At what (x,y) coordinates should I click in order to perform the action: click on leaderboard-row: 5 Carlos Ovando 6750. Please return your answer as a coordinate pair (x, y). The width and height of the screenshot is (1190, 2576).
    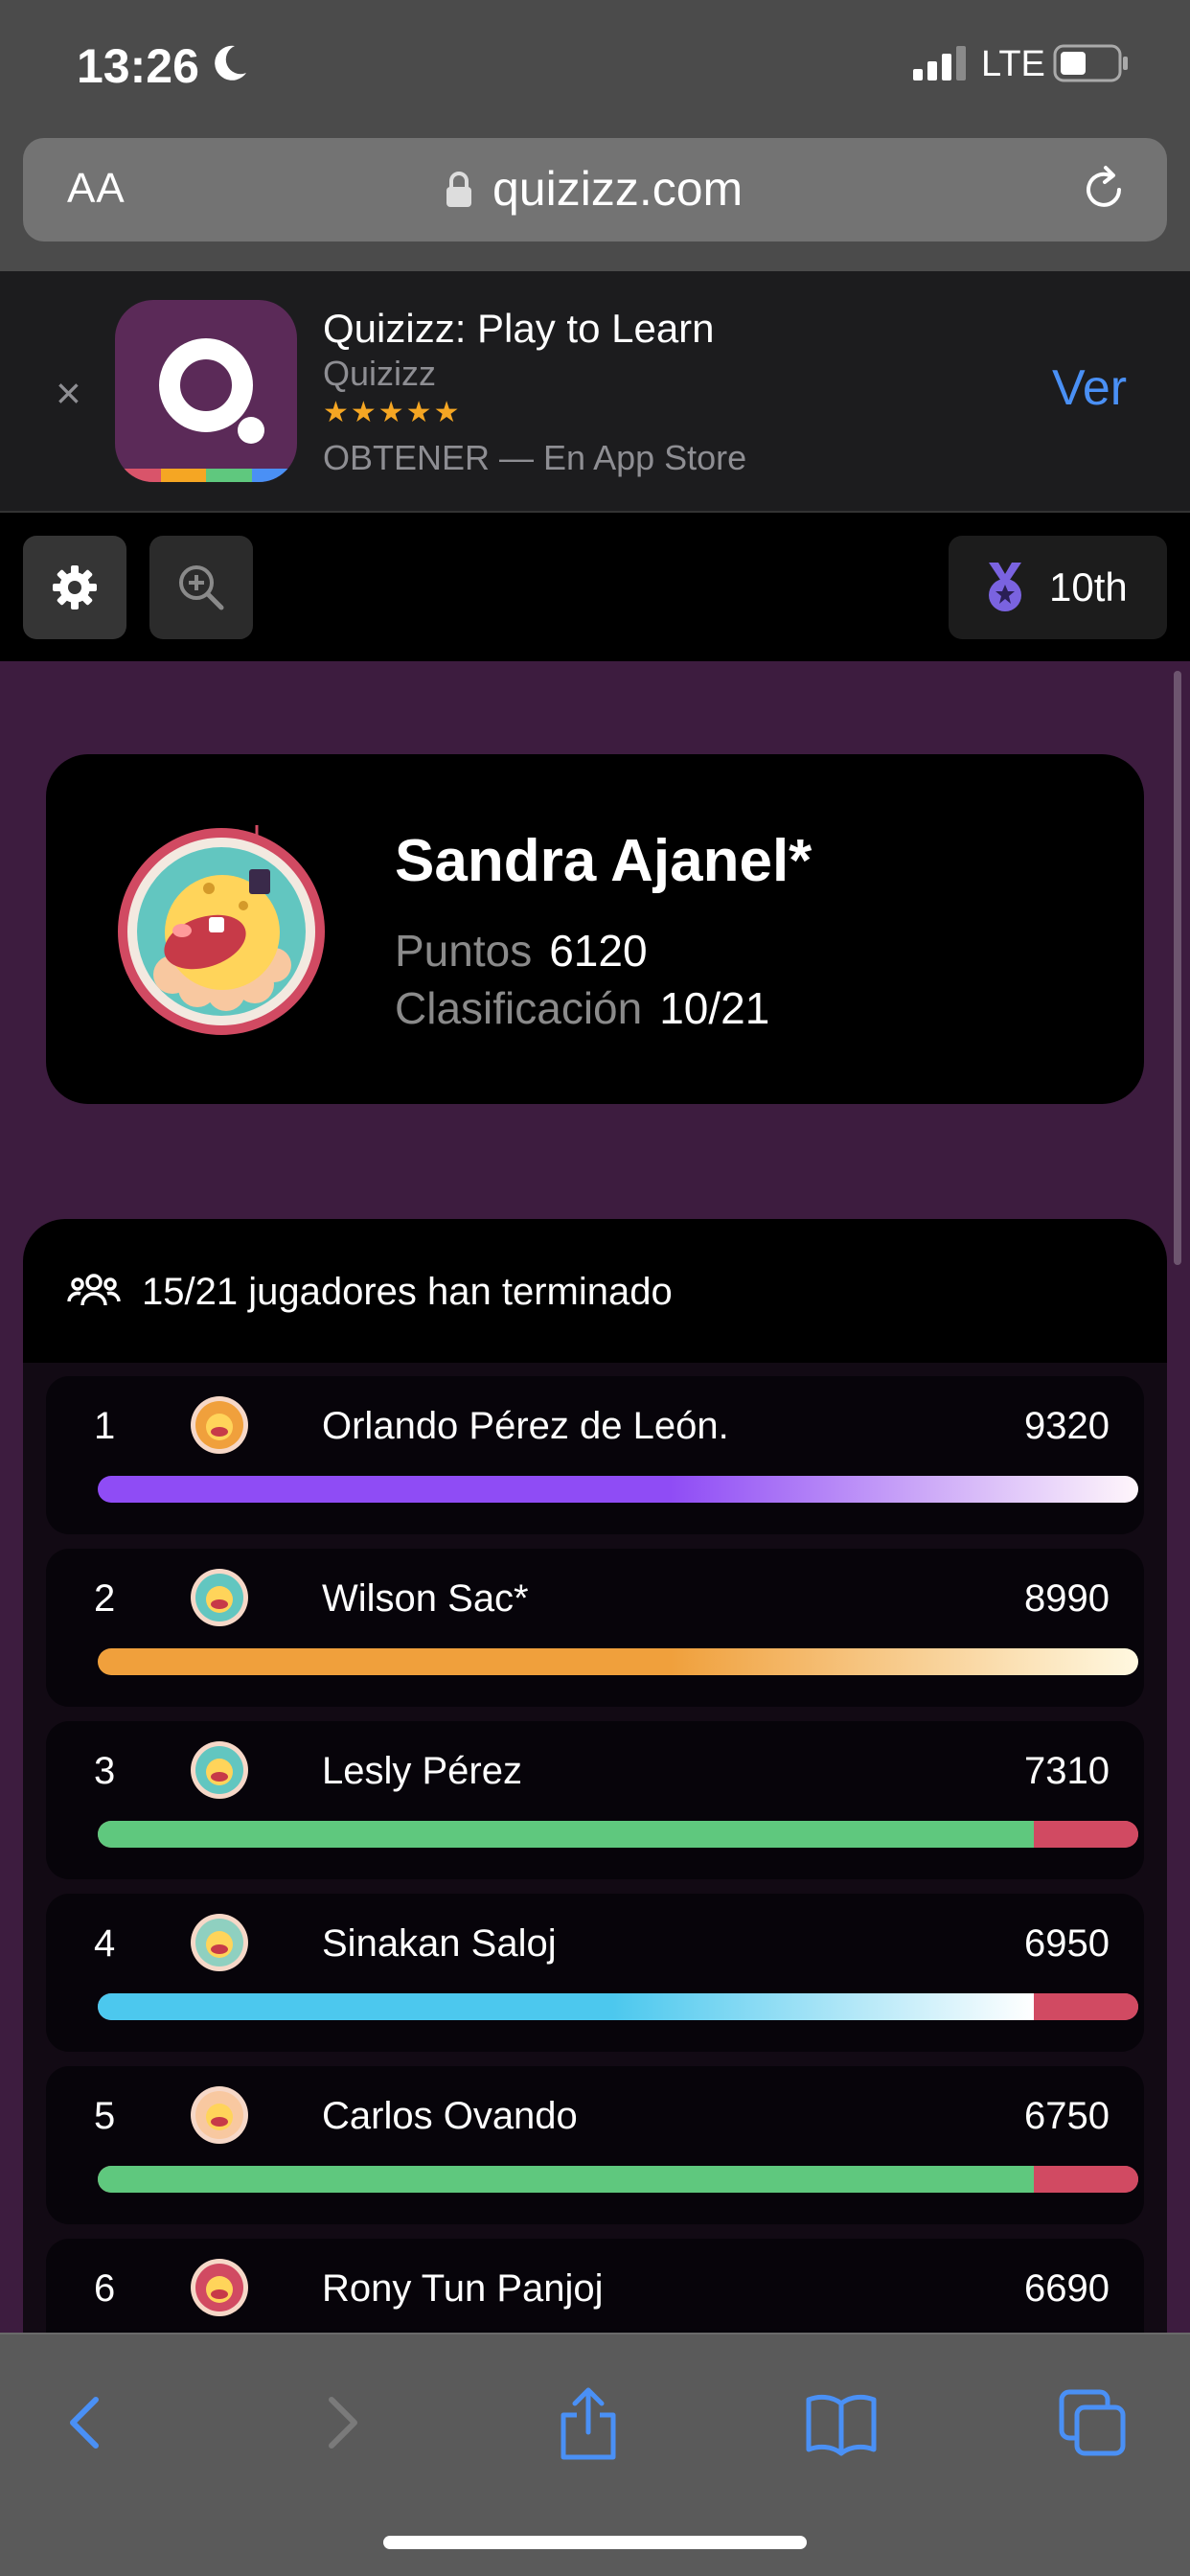
    Looking at the image, I should click on (595, 2145).